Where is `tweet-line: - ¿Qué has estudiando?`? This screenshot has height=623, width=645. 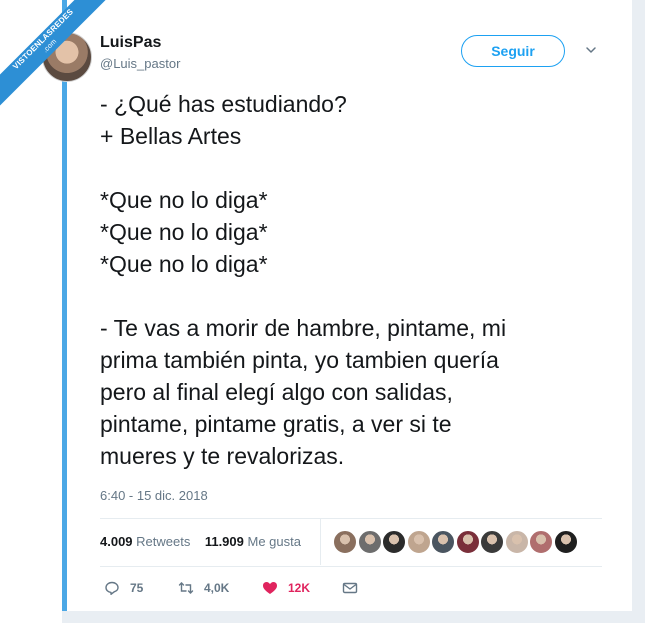
tweet-line: - ¿Qué has estudiando? is located at coordinates (223, 104).